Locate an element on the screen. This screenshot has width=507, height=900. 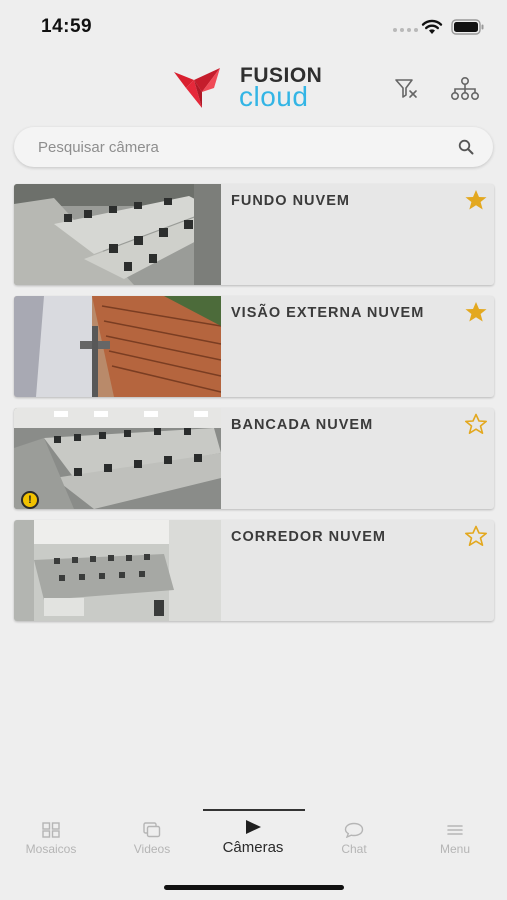
chat-bubble-icon is located at coordinates (354, 830).